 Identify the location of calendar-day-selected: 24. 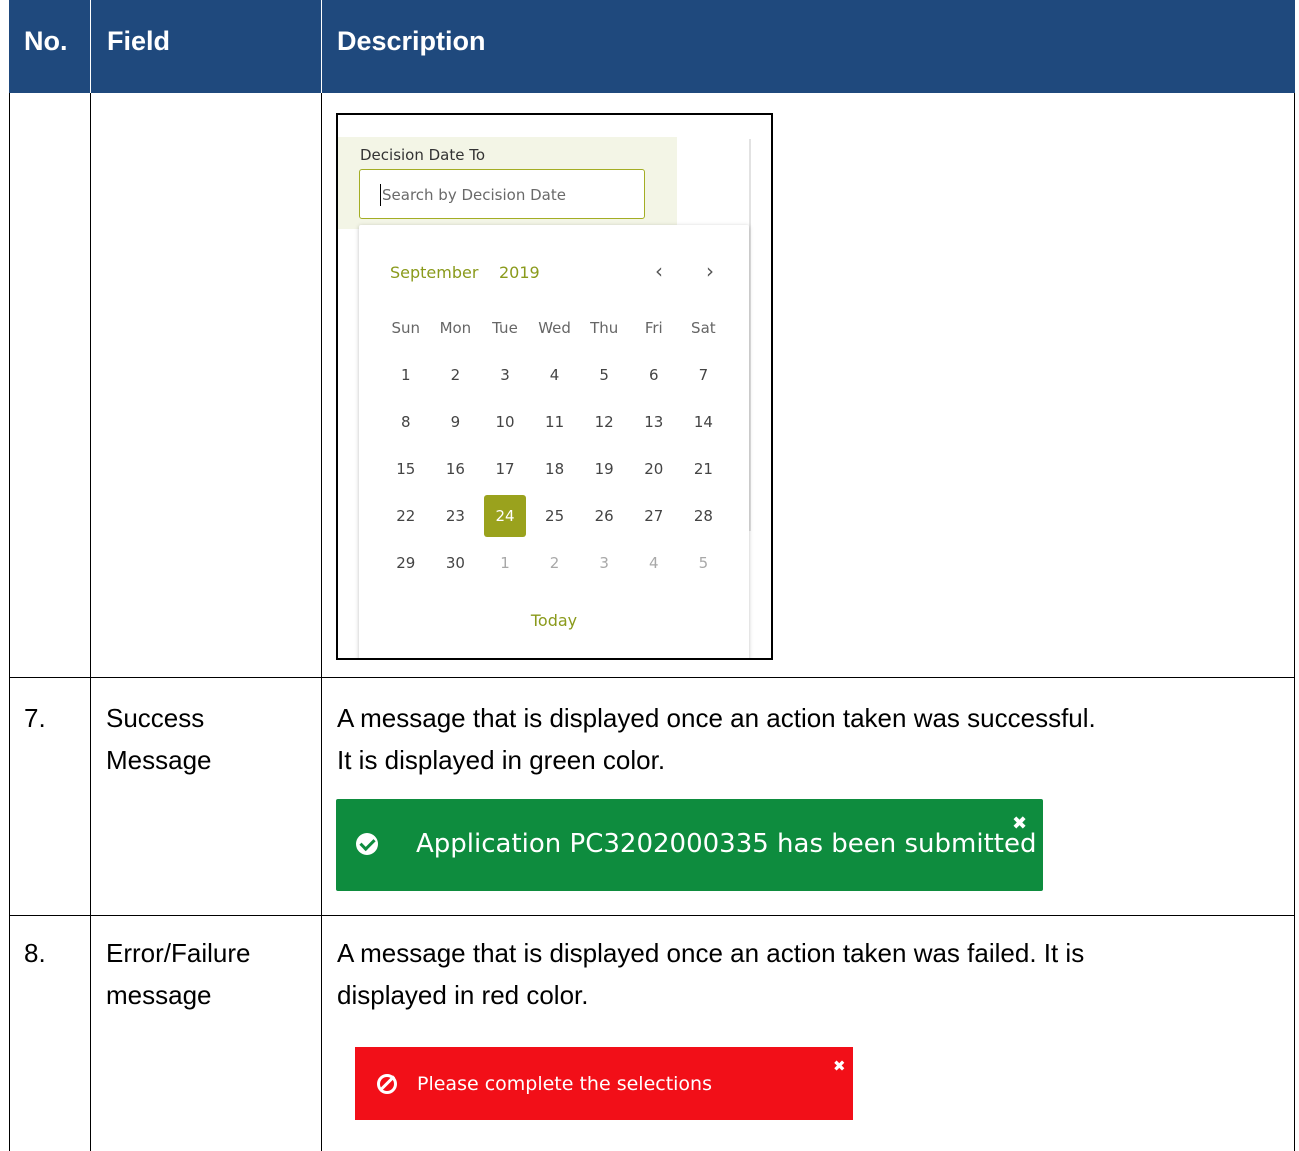
(505, 516).